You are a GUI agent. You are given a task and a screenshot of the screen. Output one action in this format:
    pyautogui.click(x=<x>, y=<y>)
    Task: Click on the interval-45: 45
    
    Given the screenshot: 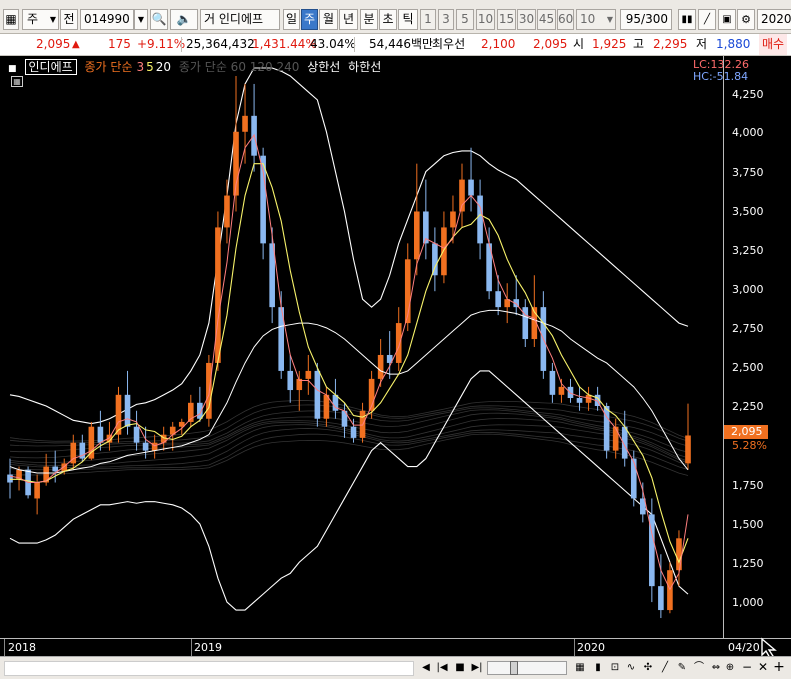 What is the action you would take?
    pyautogui.click(x=546, y=19)
    